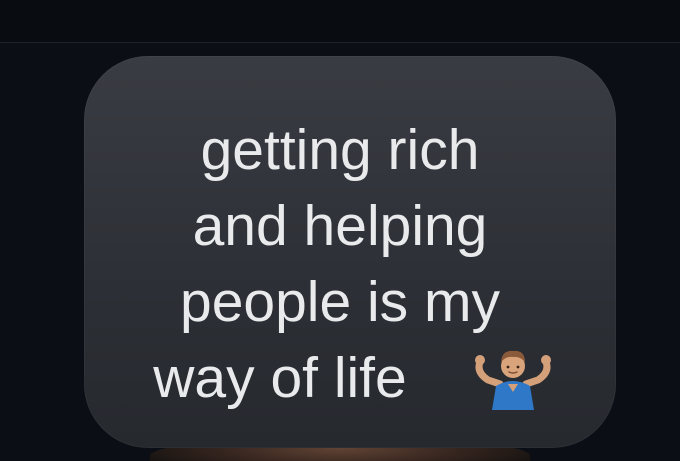 The height and width of the screenshot is (461, 680). What do you see at coordinates (340, 302) in the screenshot?
I see `message-line: people is my` at bounding box center [340, 302].